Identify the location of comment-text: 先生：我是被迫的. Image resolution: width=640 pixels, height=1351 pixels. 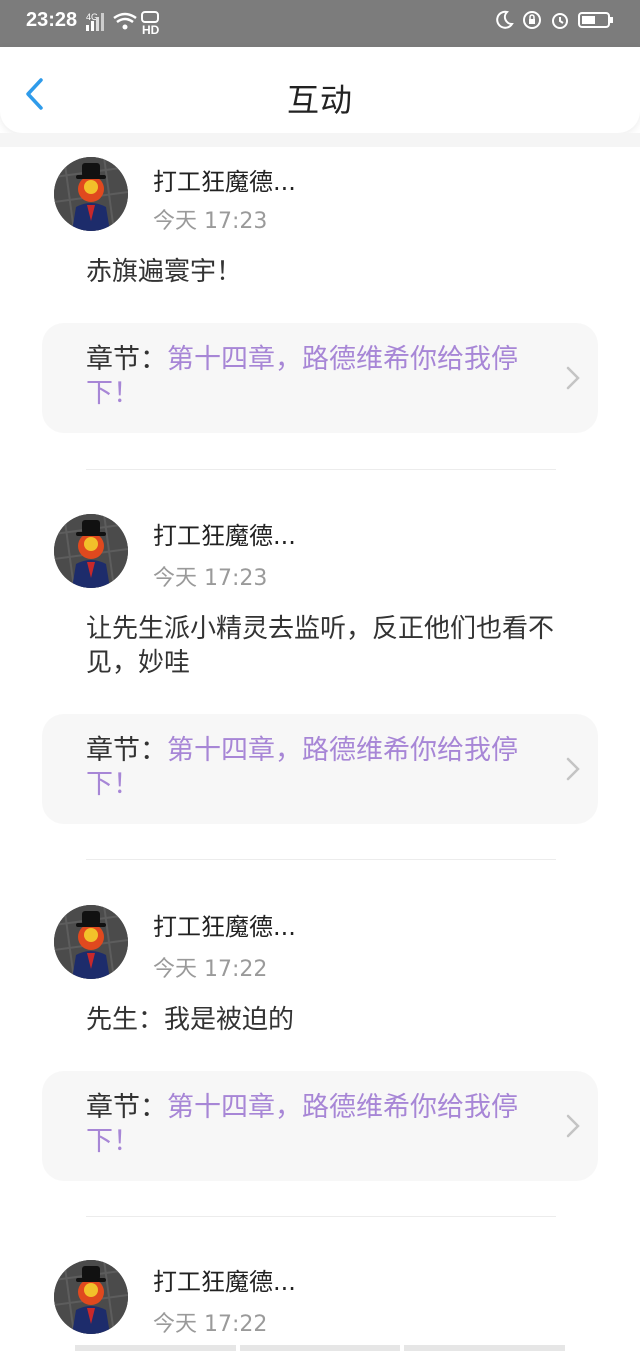
(190, 1020).